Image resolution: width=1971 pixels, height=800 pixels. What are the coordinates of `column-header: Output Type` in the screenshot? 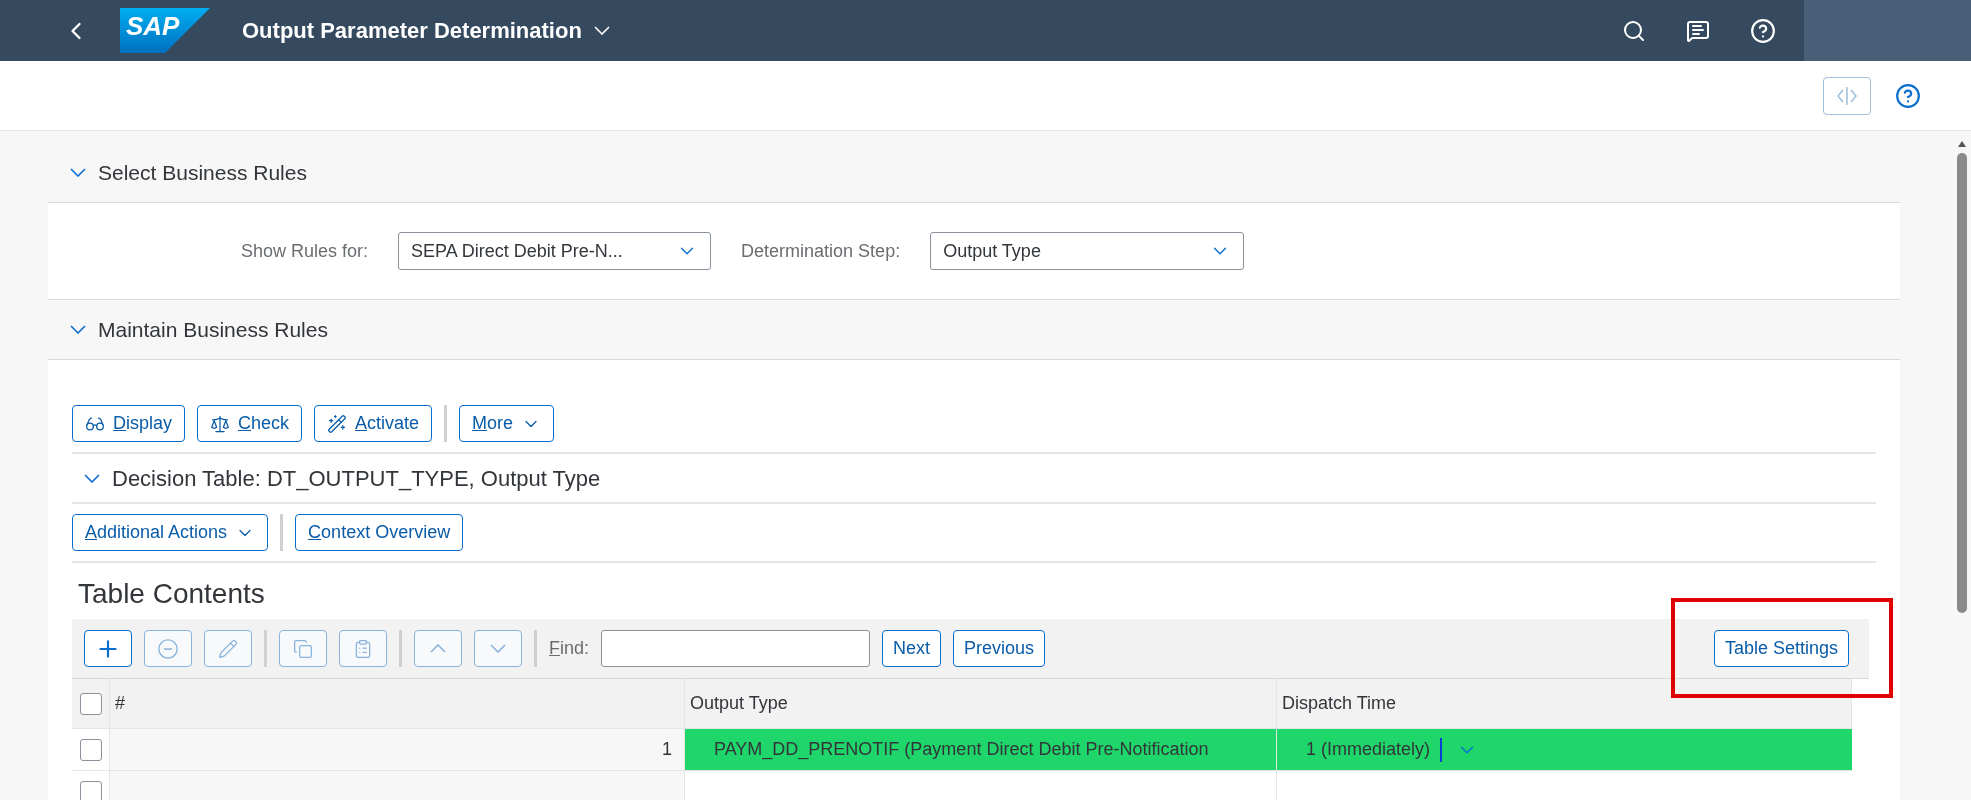 It's located at (981, 703).